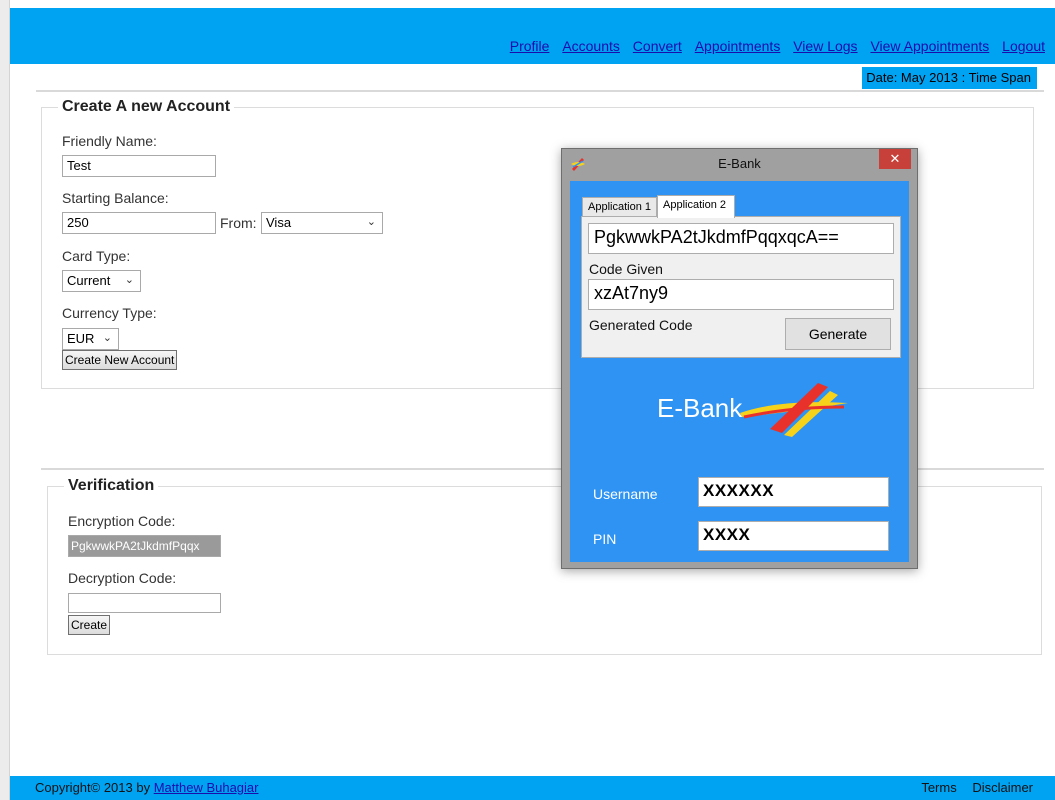 The image size is (1055, 800). What do you see at coordinates (738, 46) in the screenshot?
I see `nav-appointments: Appointments` at bounding box center [738, 46].